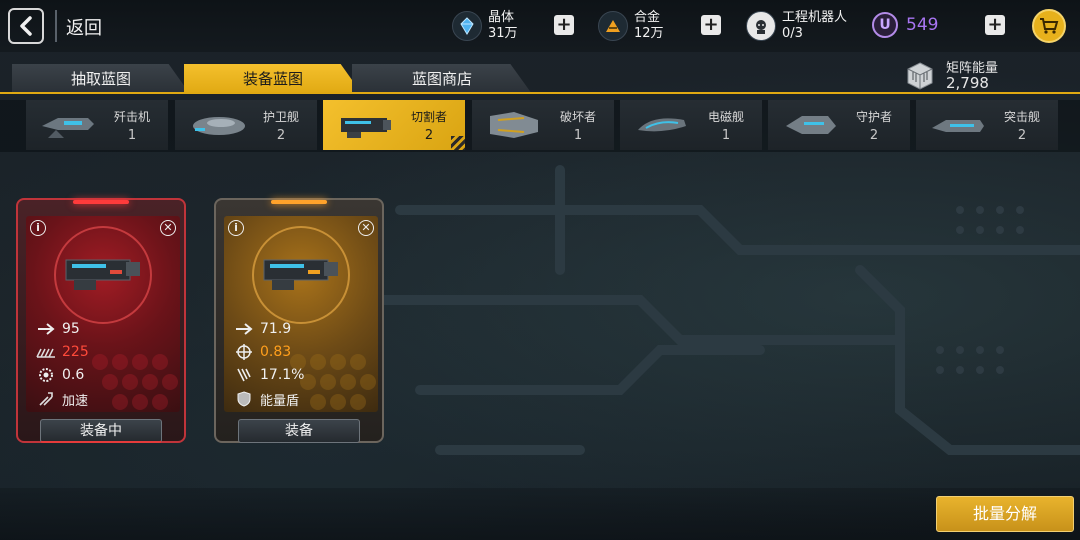  I want to click on matrix-energy: 矩阵能量 2,798, so click(951, 76).